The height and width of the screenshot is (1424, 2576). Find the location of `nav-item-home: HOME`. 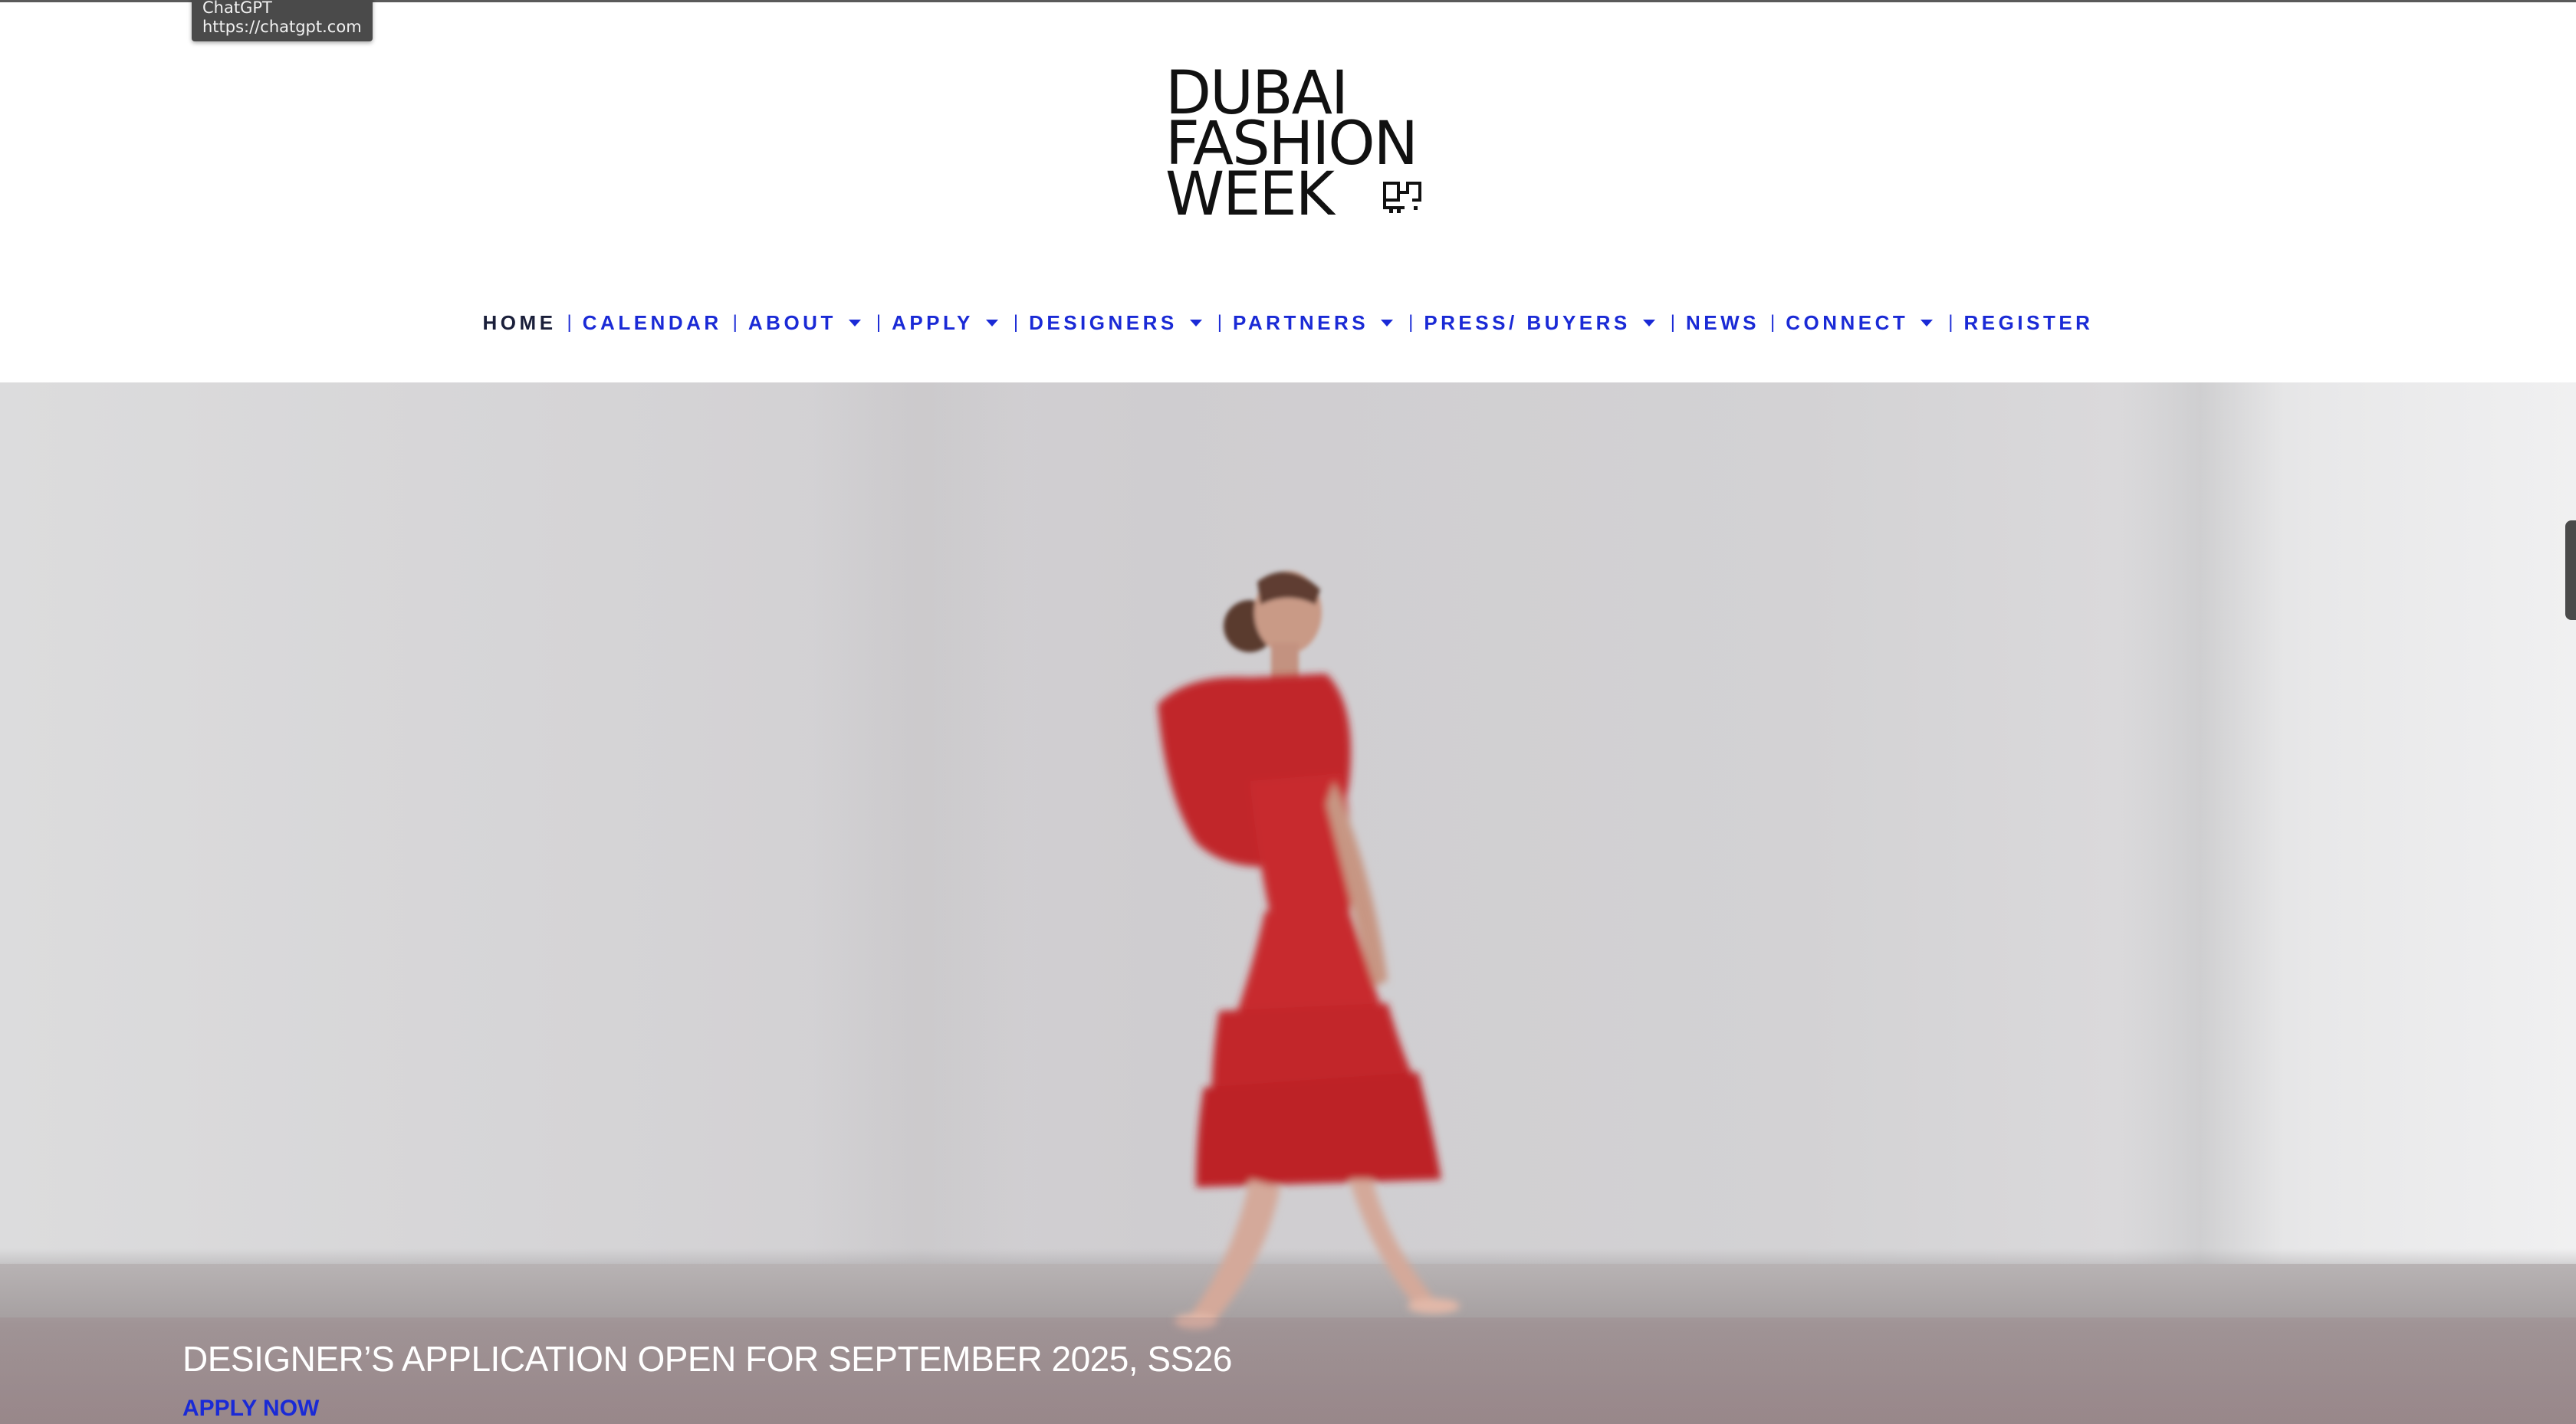

nav-item-home: HOME is located at coordinates (520, 323).